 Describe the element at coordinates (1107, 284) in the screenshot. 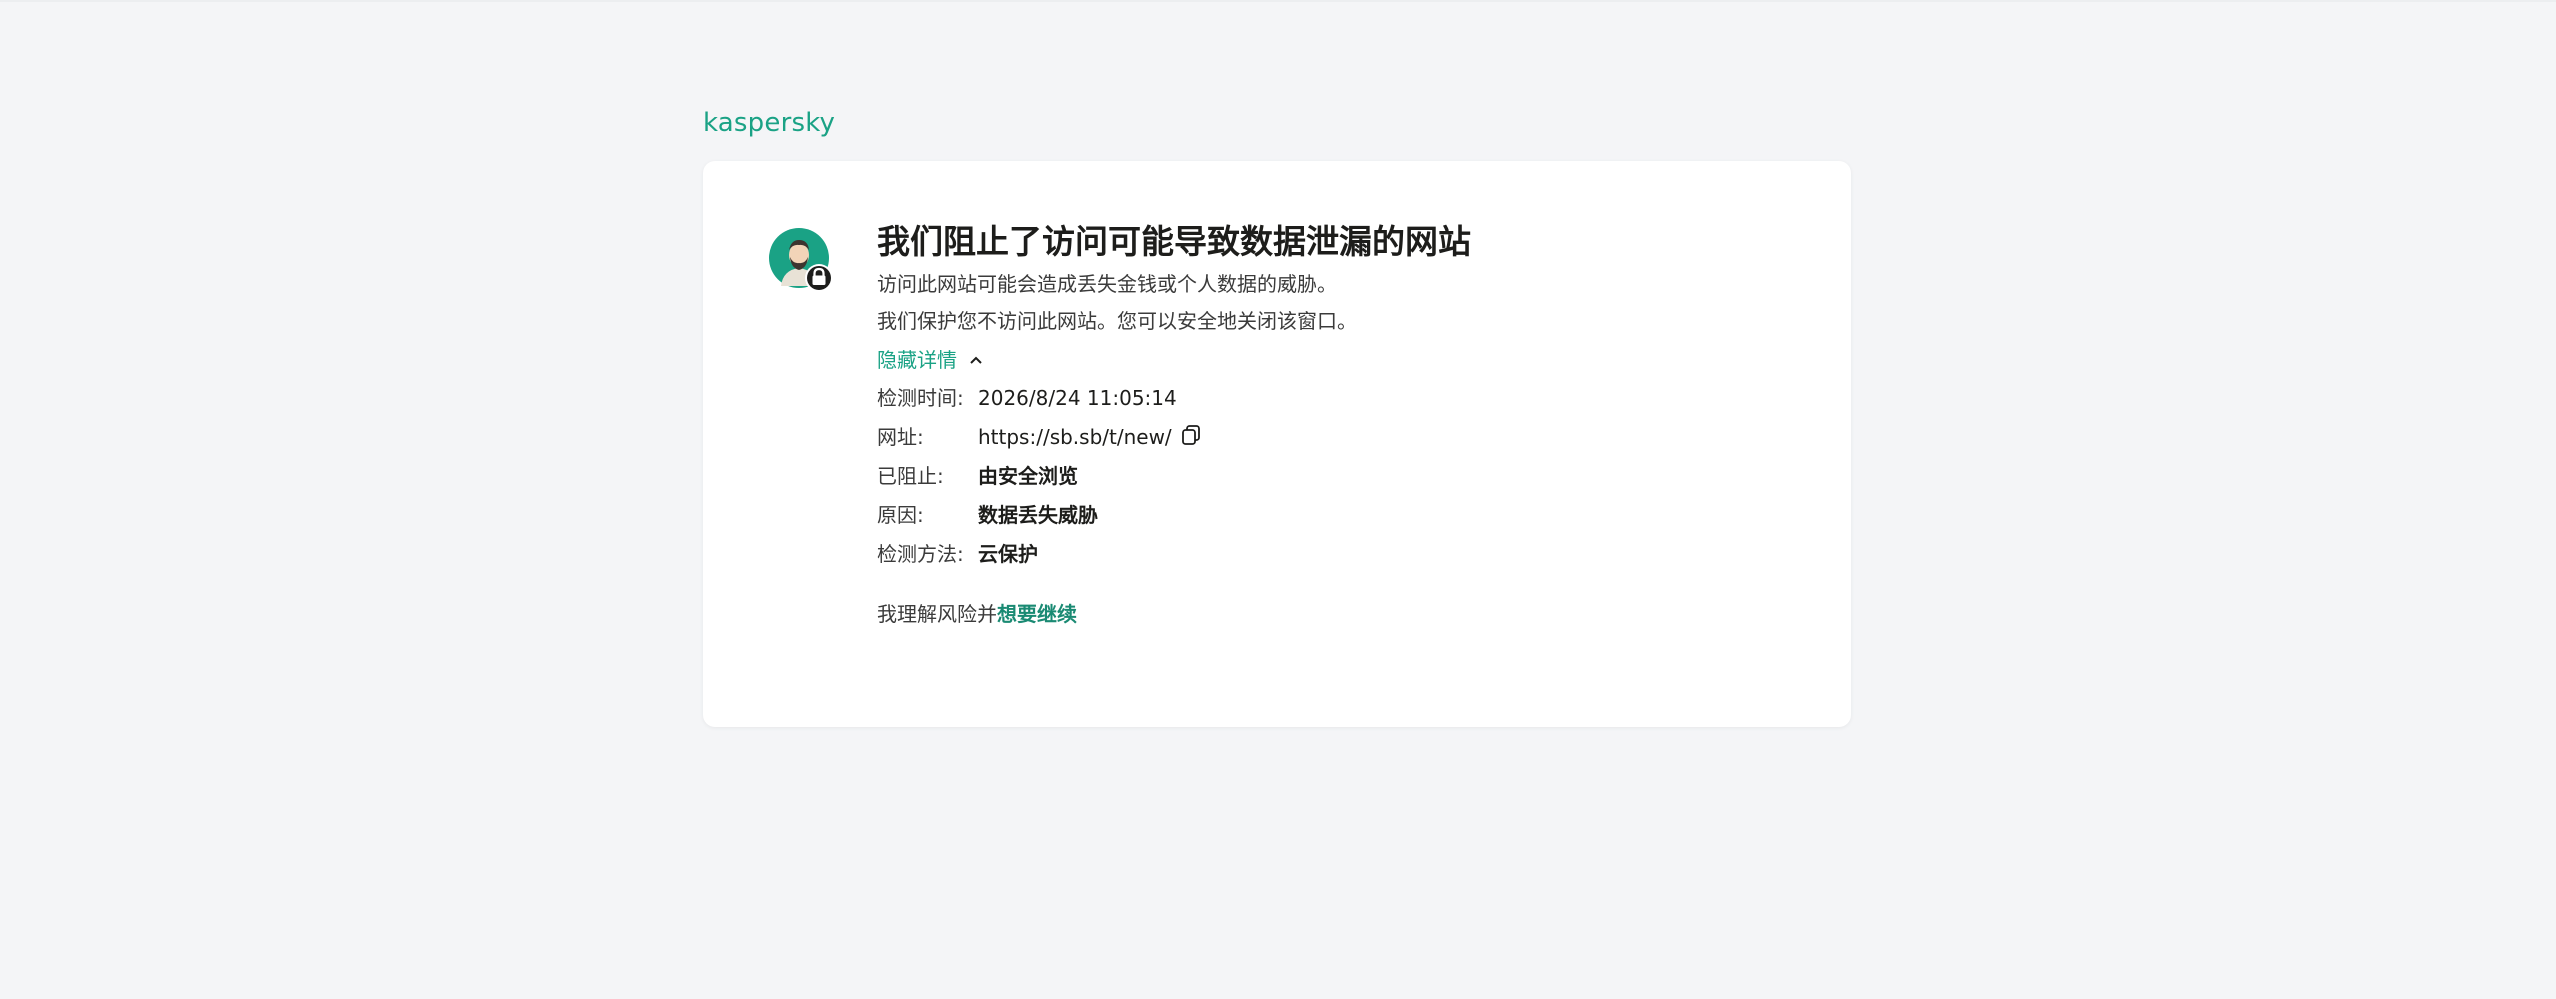

I see `description-line-1: 访问此网站可能会造成丢失金钱或个人数据的威胁。` at that location.